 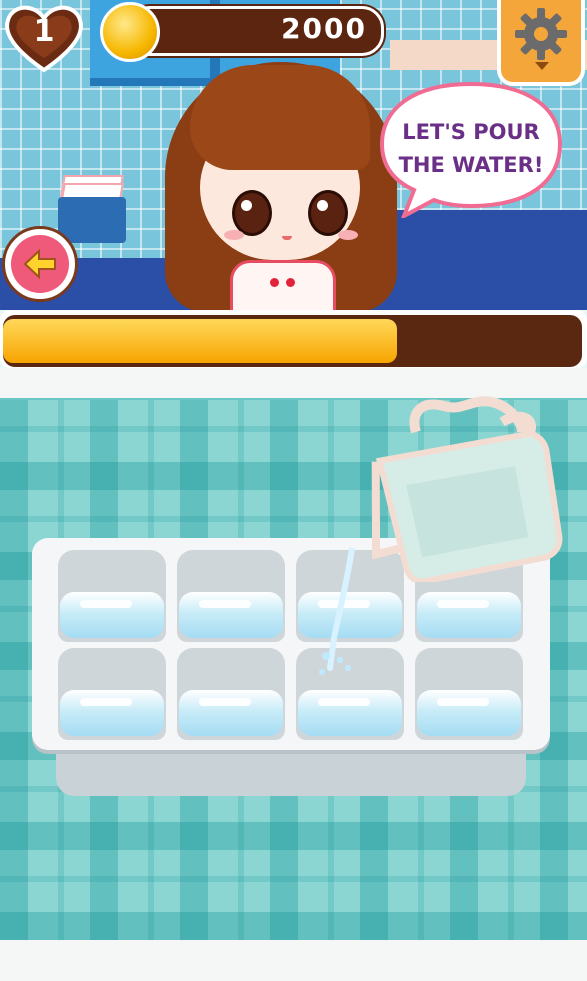 What do you see at coordinates (44, 31) in the screenshot?
I see `lives-count: 1` at bounding box center [44, 31].